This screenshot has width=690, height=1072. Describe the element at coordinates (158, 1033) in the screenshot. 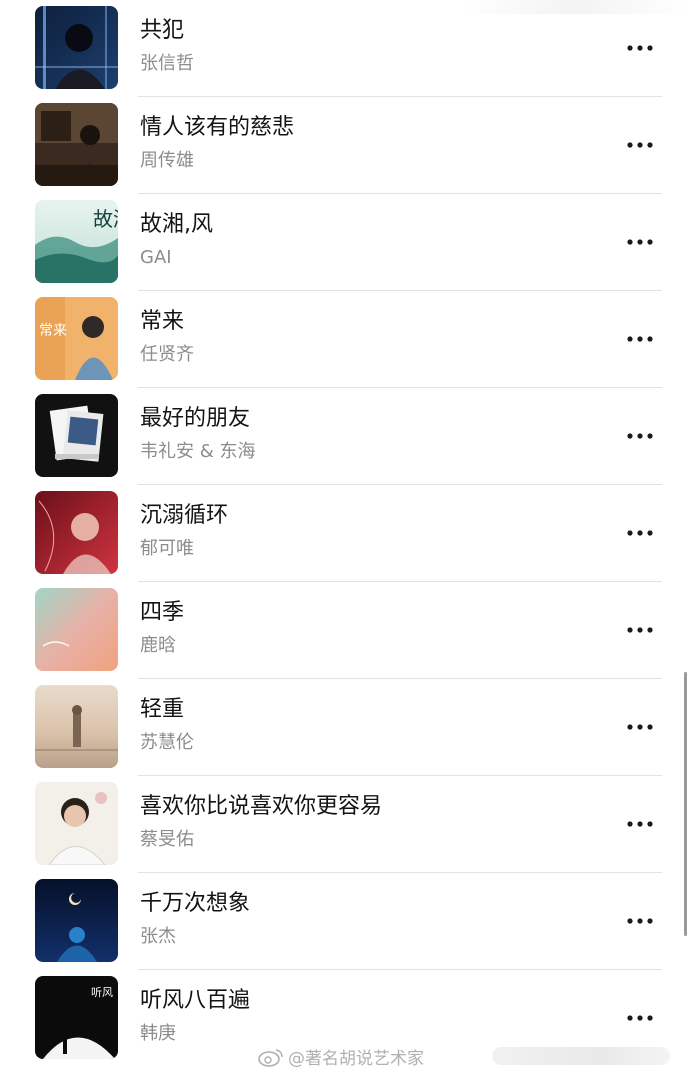

I see `song-artist: 韩庚` at that location.